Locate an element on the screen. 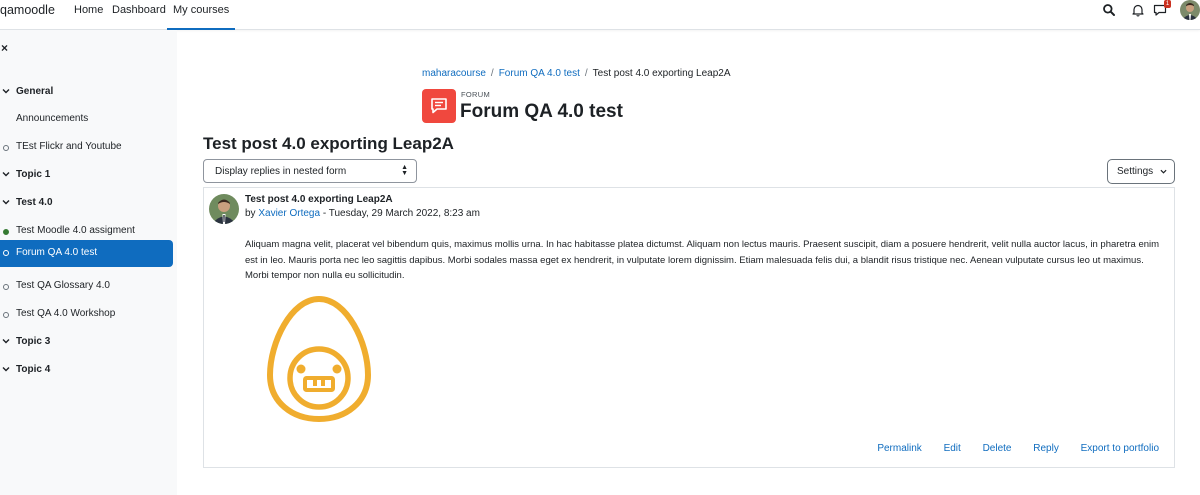  activity-test-qa-workshop: Test QA 4.0 Workshop is located at coordinates (88, 315).